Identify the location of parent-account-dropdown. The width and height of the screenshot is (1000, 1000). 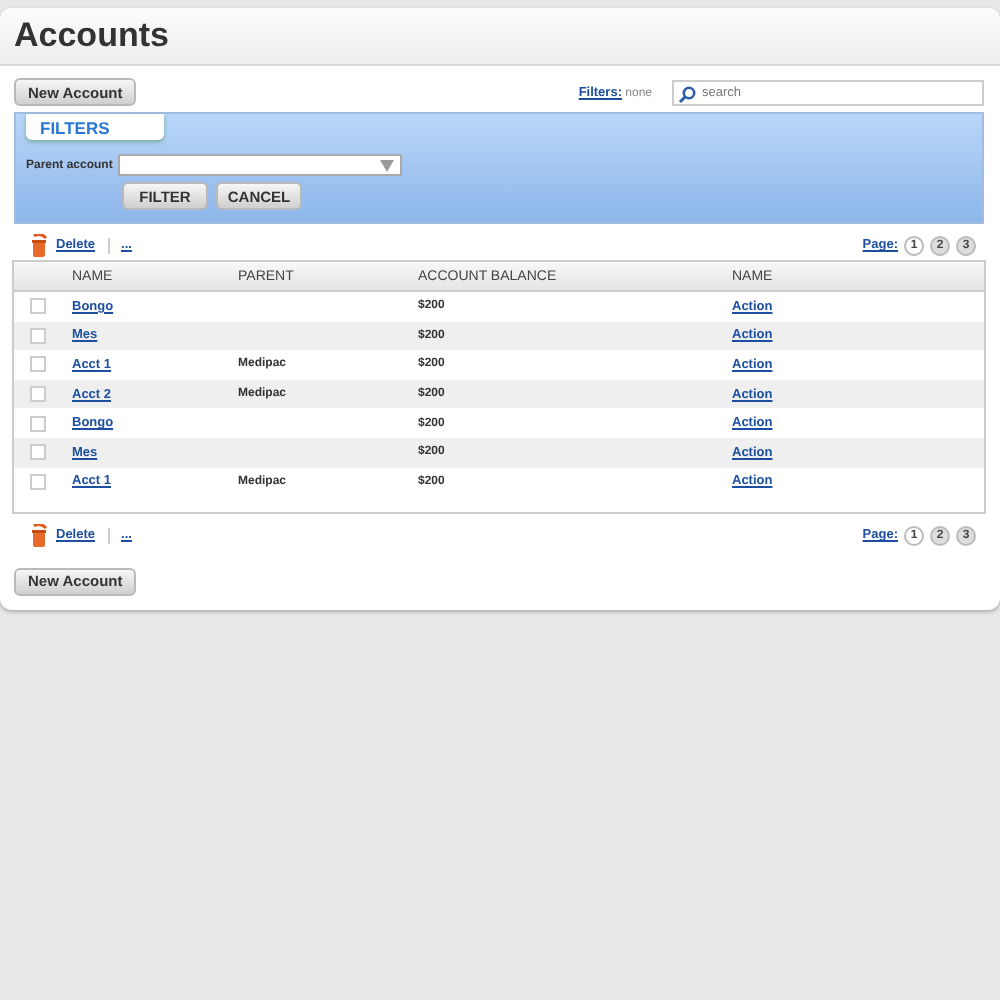
(260, 165).